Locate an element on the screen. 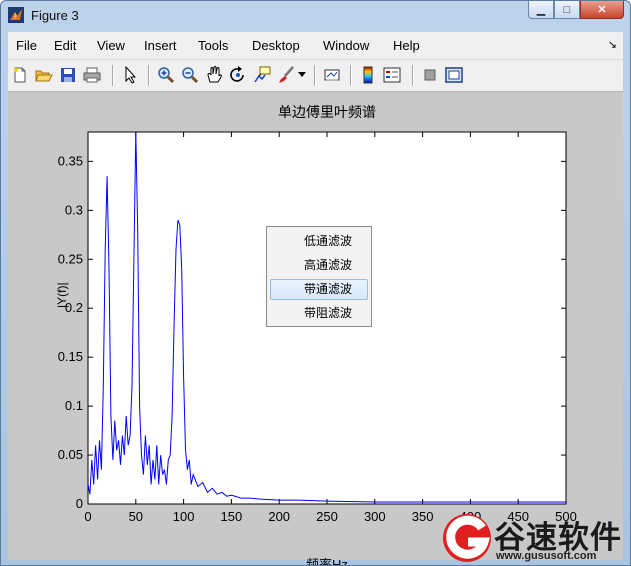 The height and width of the screenshot is (566, 631). y-axis-label: |Y(f)| is located at coordinates (62, 295).